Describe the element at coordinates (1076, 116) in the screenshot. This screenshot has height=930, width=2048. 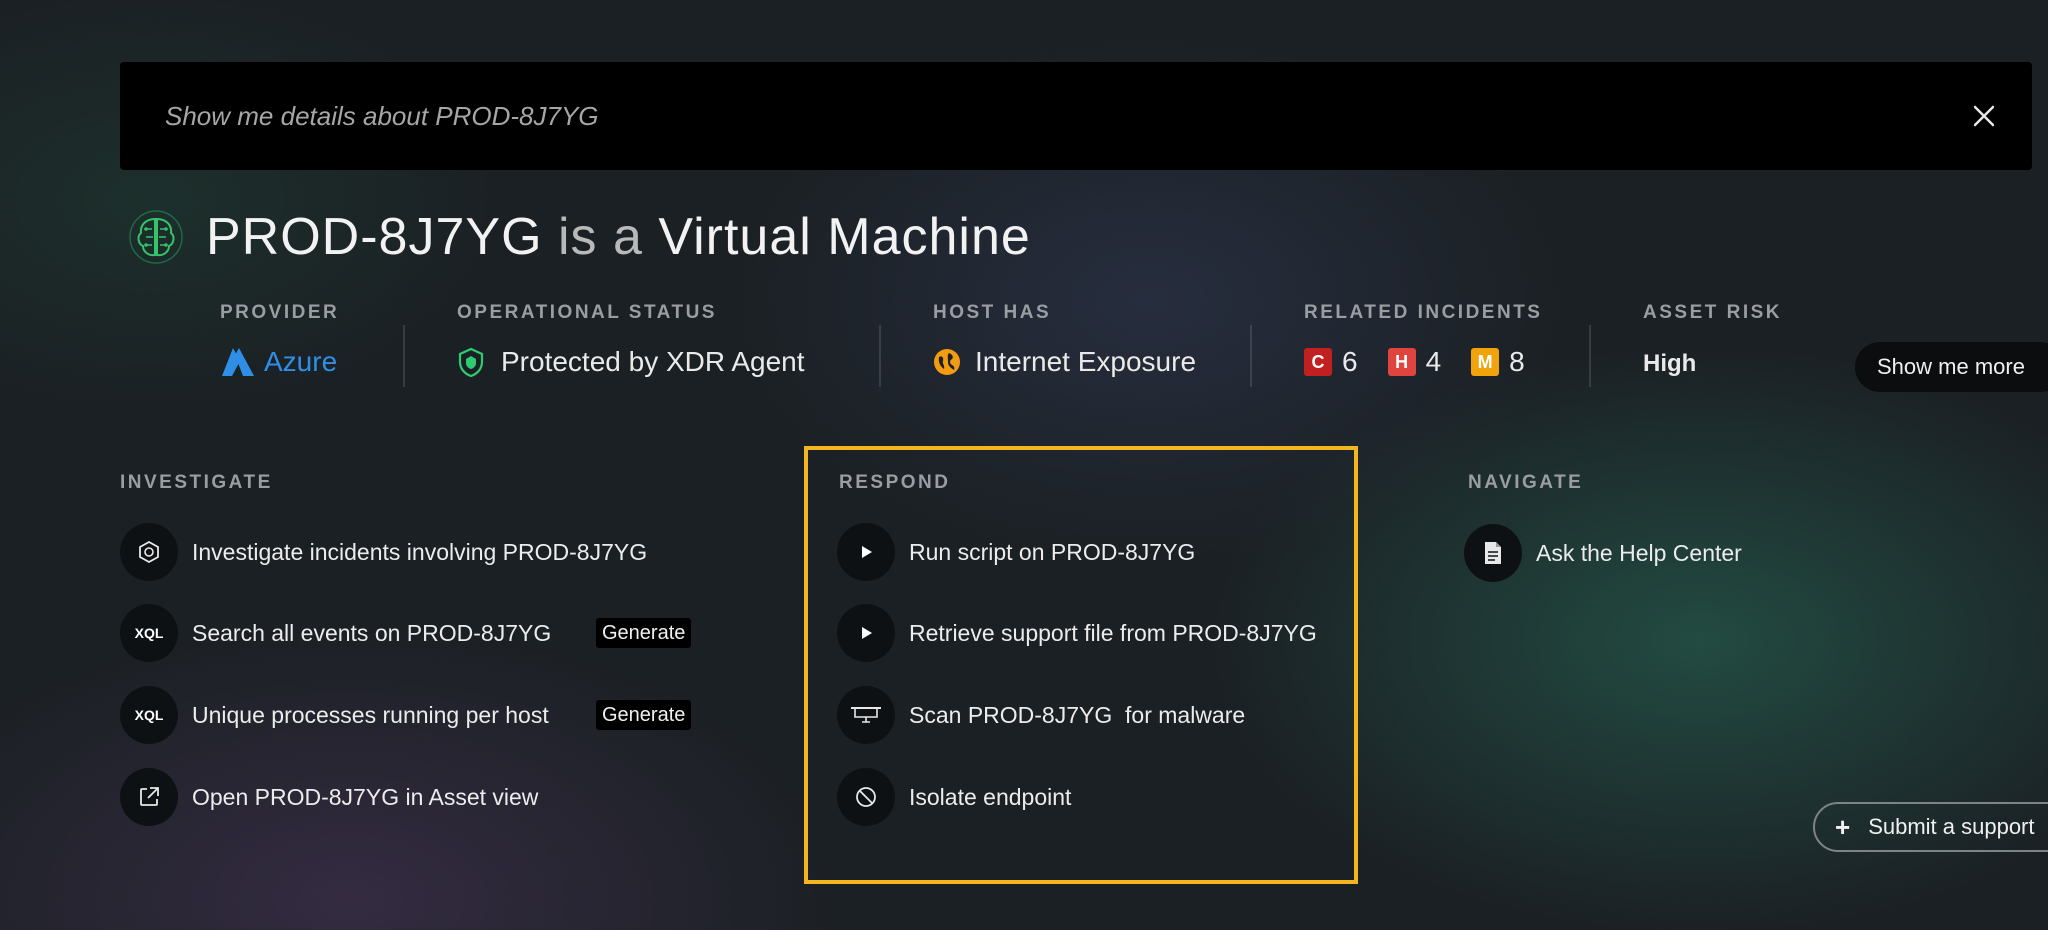
I see `search-bar: Show me details about PROD-8J7YG` at that location.